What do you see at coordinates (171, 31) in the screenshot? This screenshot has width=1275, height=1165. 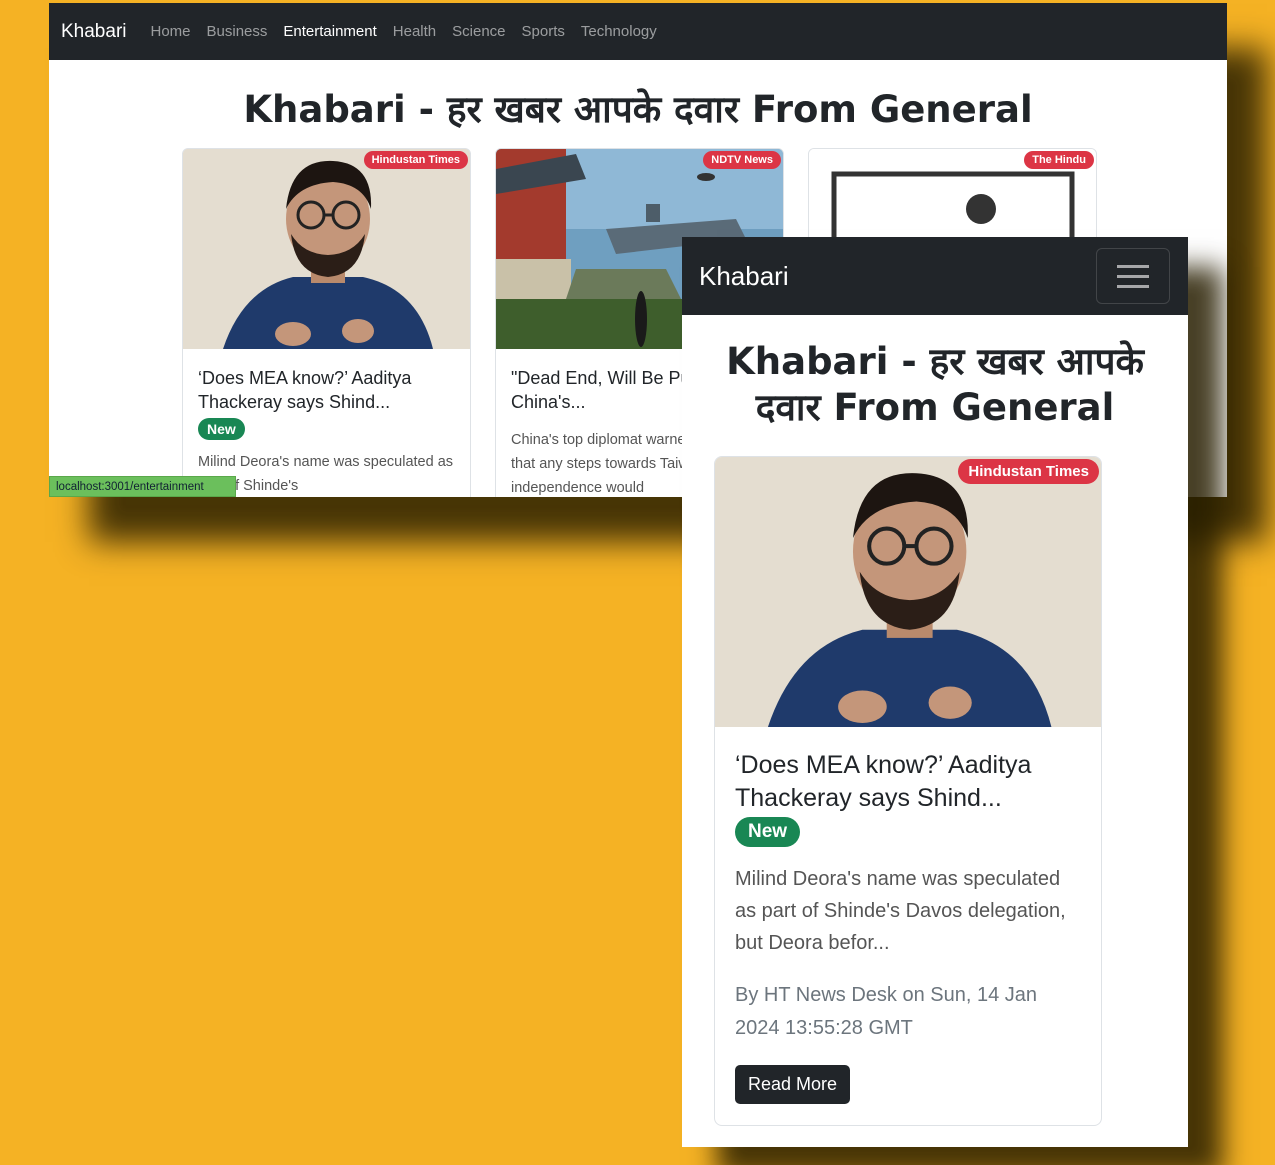 I see `nav-link-home: Home` at bounding box center [171, 31].